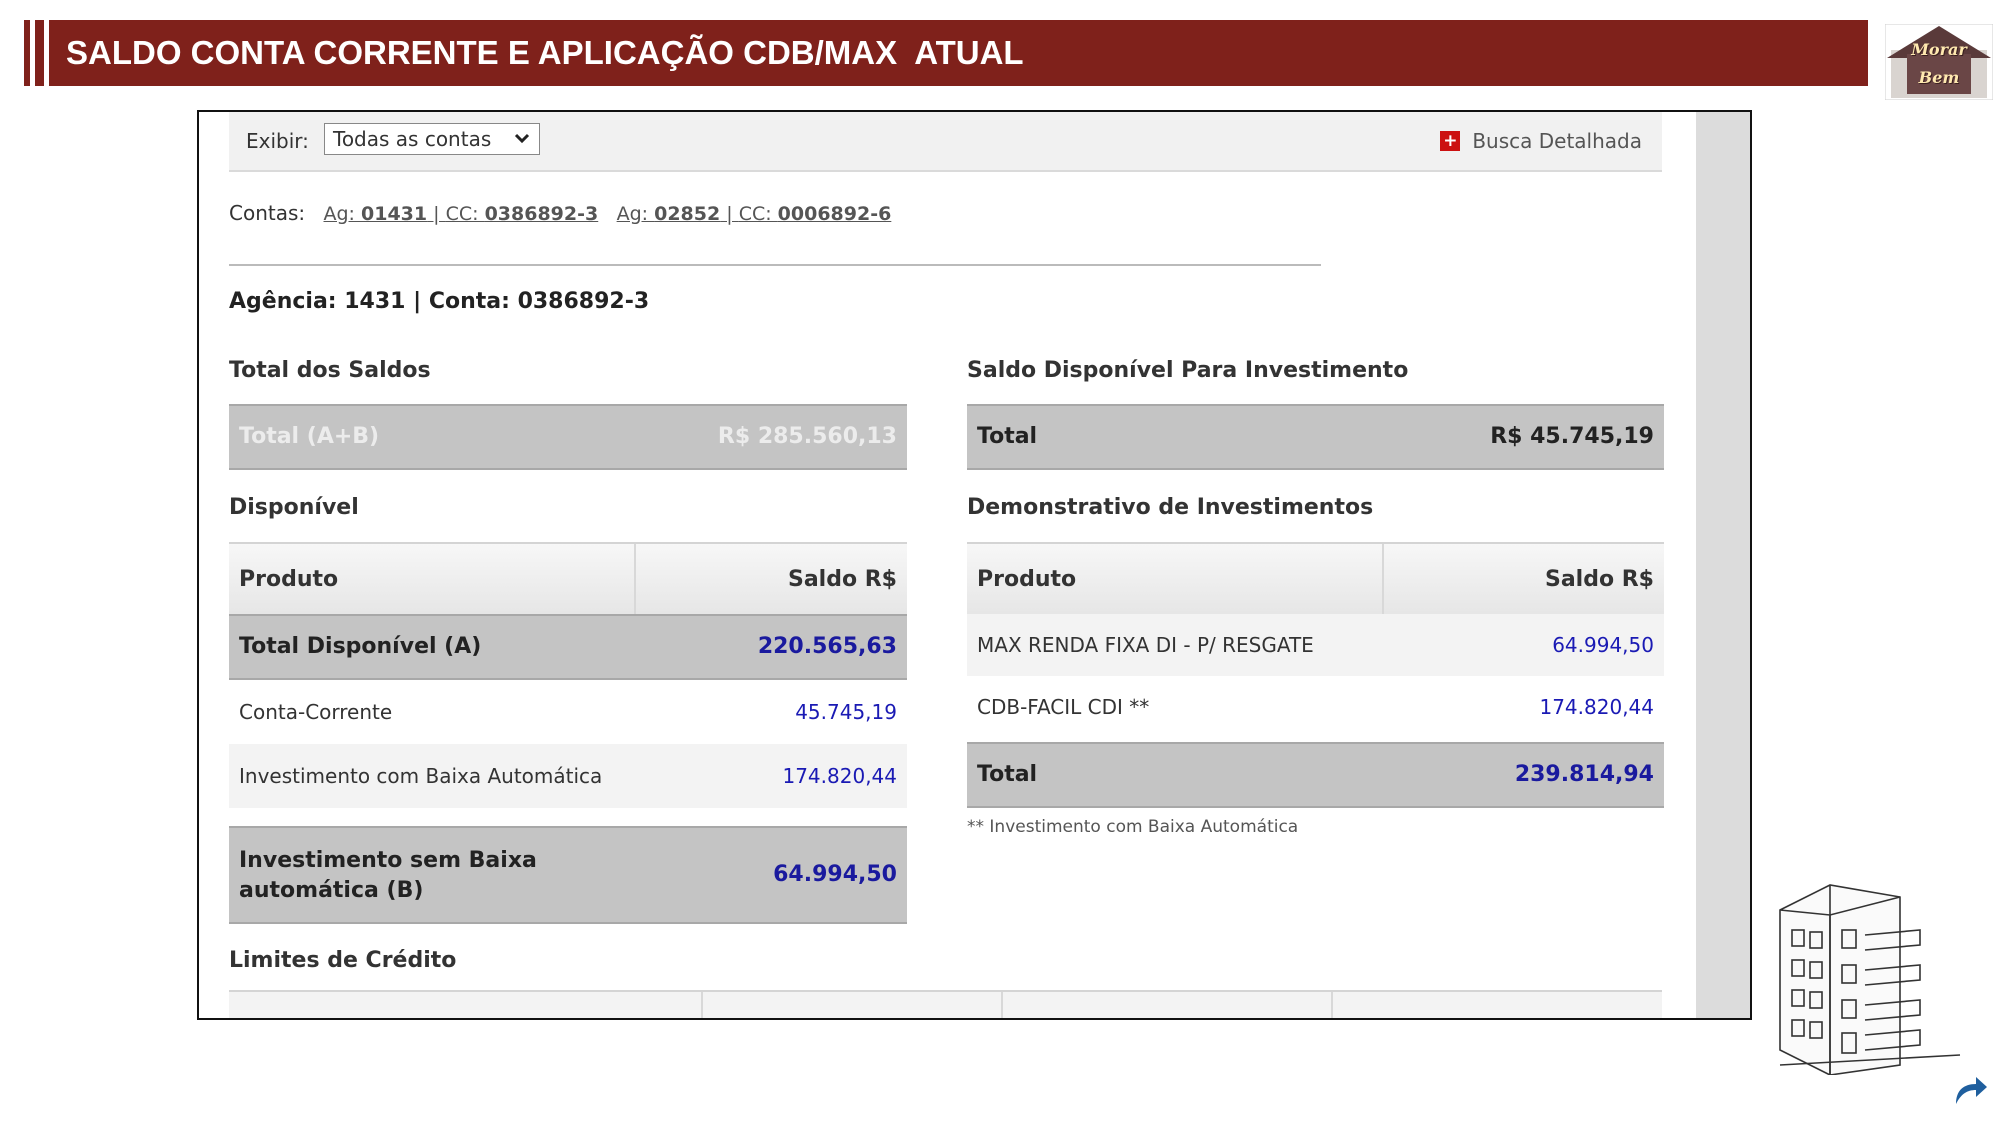 The image size is (2000, 1125). I want to click on logo-text-line1: Morar, so click(1939, 49).